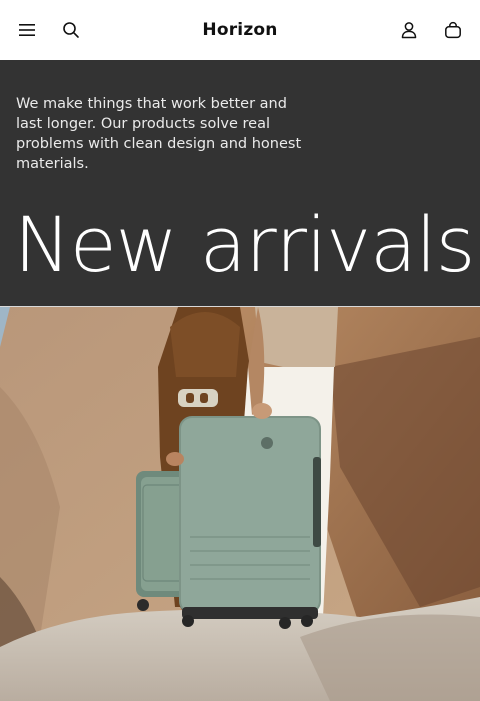  What do you see at coordinates (409, 30) in the screenshot?
I see `account-icon` at bounding box center [409, 30].